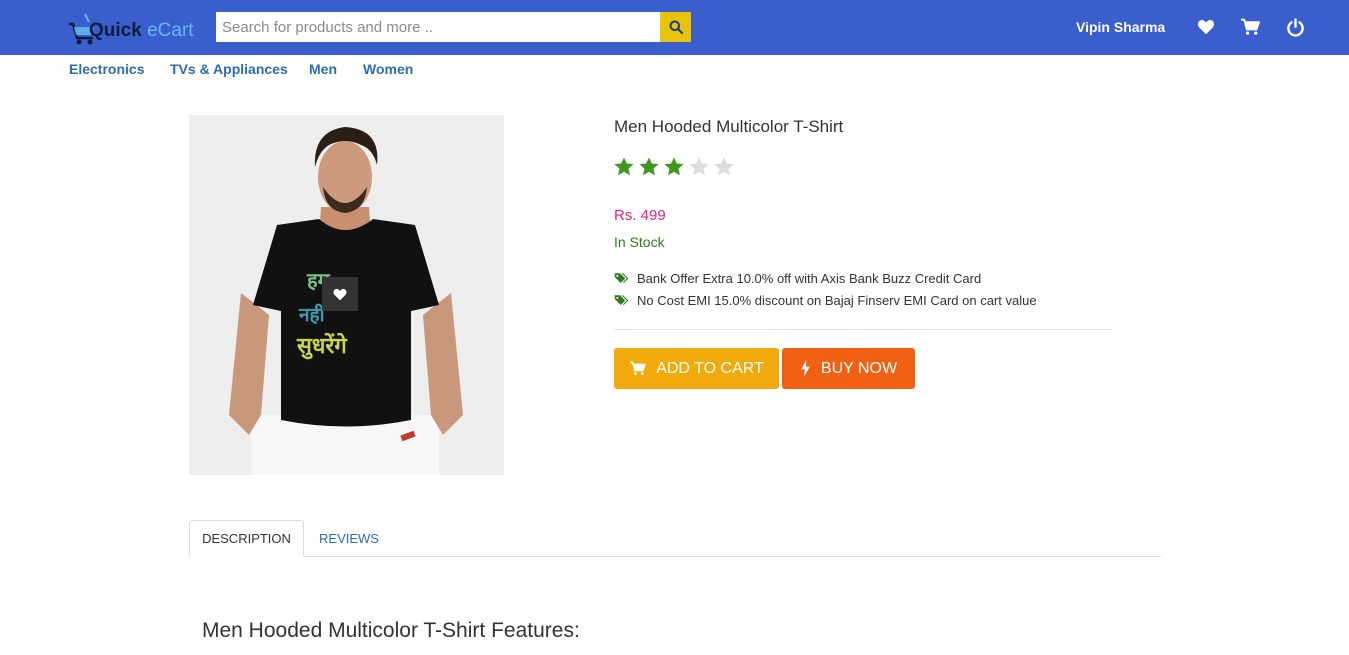 The height and width of the screenshot is (655, 1349). I want to click on nav-tvs-appliances: TVs & Appliances, so click(229, 69).